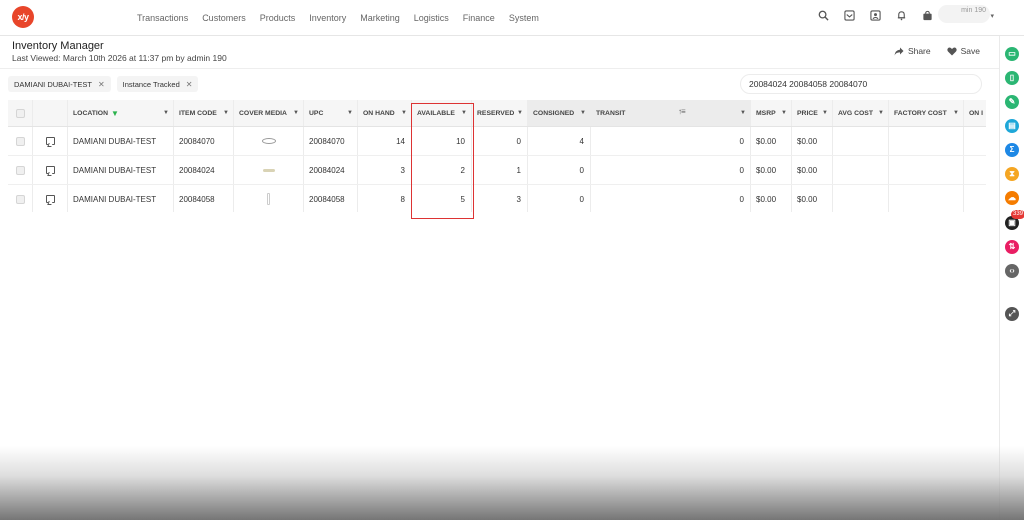  What do you see at coordinates (278, 18) in the screenshot?
I see `menu-products: Products` at bounding box center [278, 18].